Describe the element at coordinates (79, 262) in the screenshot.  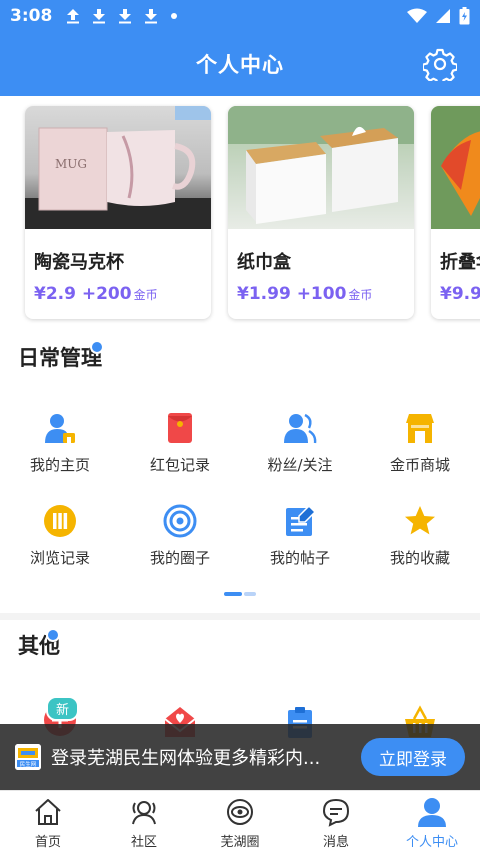
I see `product-name: 陶瓷马克杯` at that location.